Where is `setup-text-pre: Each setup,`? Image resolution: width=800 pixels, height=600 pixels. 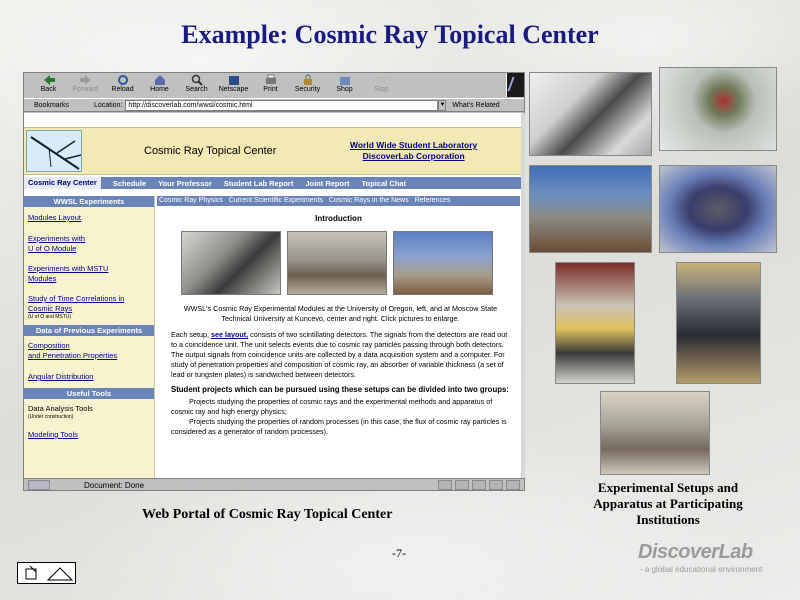
setup-text-pre: Each setup, is located at coordinates (190, 334).